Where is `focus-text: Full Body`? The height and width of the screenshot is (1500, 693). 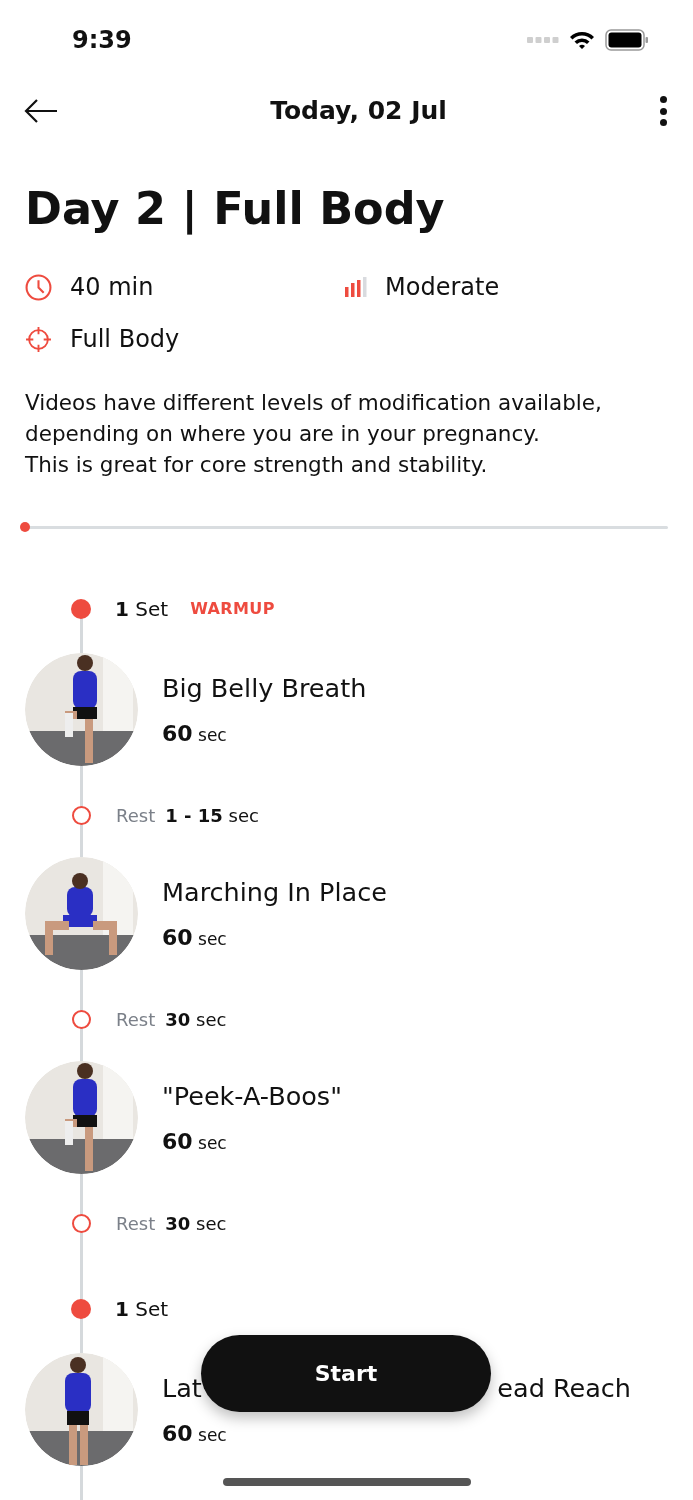
focus-text: Full Body is located at coordinates (125, 339).